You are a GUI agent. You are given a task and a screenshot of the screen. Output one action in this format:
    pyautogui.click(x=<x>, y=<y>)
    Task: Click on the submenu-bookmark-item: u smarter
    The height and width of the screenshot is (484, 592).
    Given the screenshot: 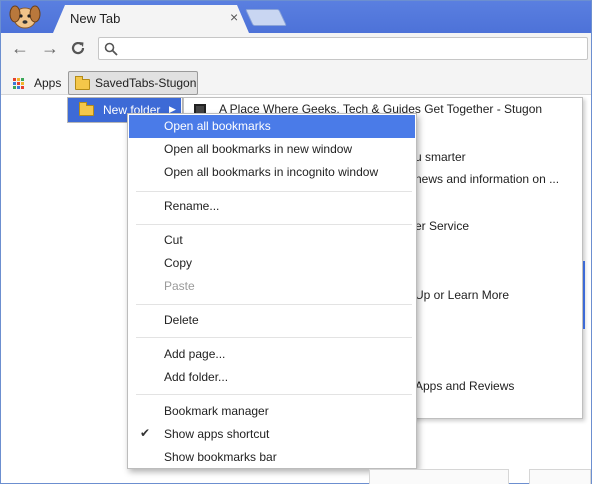 What is the action you would take?
    pyautogui.click(x=440, y=157)
    